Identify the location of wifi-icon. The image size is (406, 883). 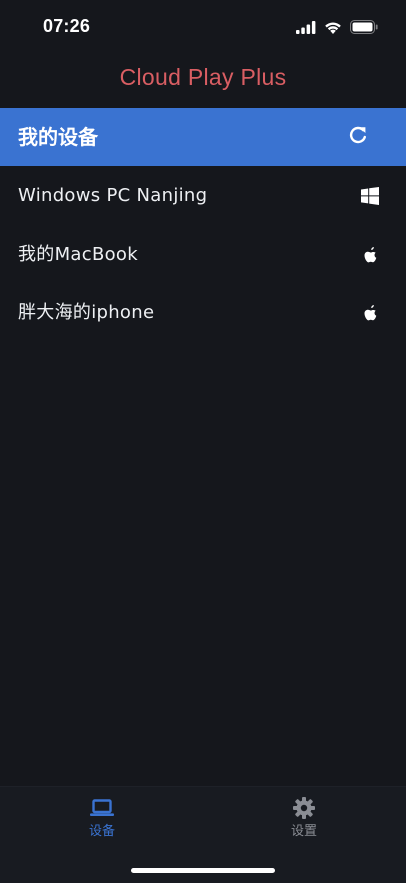
(333, 28).